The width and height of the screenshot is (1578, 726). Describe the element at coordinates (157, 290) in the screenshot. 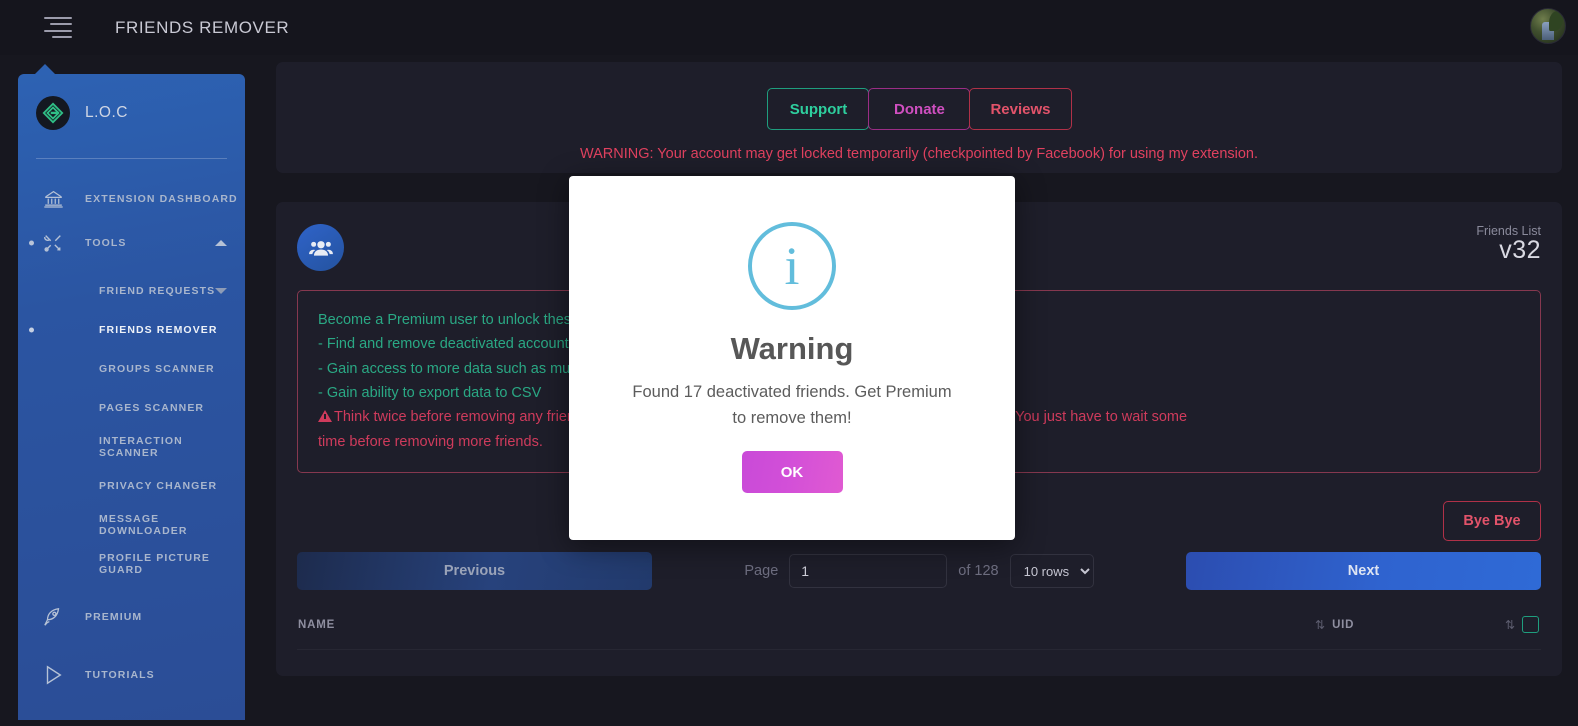

I see `sidebar-item-label: FRIEND REQUESTS` at that location.